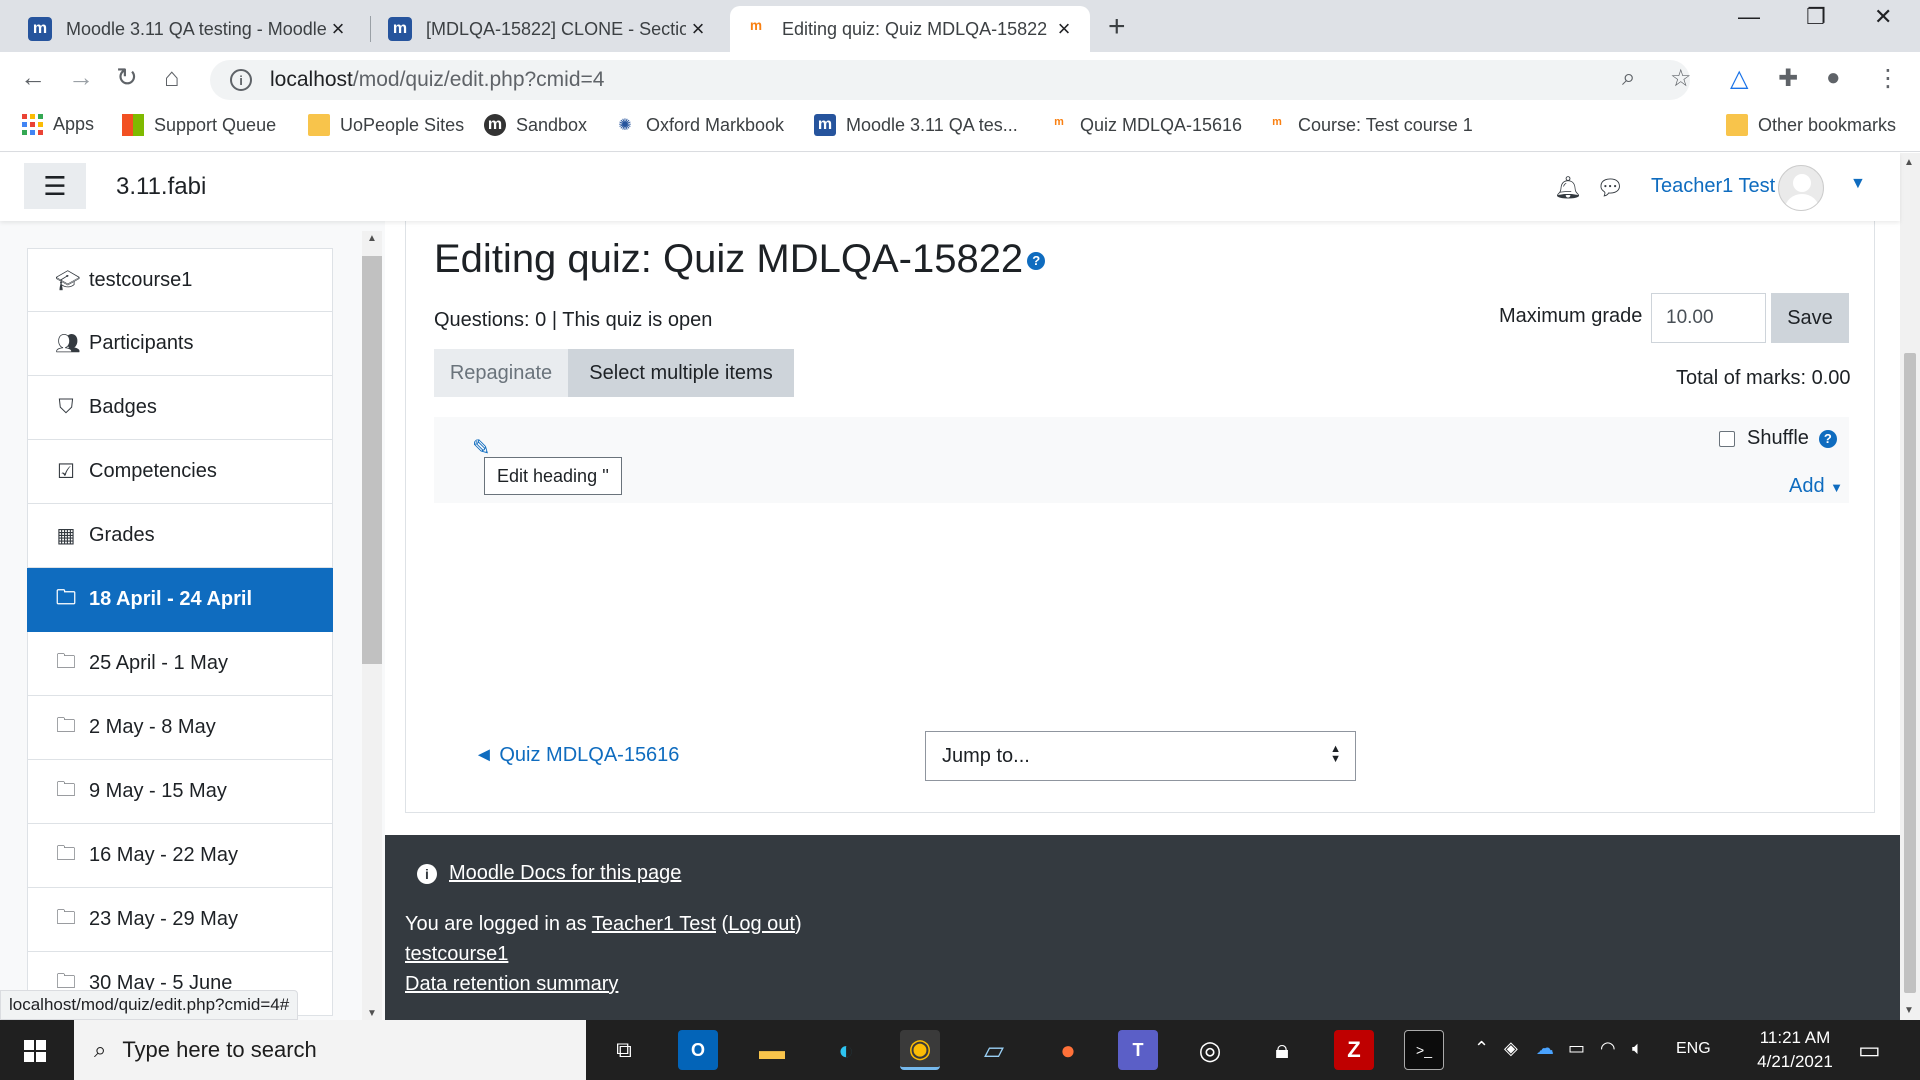 The width and height of the screenshot is (1920, 1080). What do you see at coordinates (180, 920) in the screenshot?
I see `drawer-item-section-23-may: 🗀 23 May - 29 May` at bounding box center [180, 920].